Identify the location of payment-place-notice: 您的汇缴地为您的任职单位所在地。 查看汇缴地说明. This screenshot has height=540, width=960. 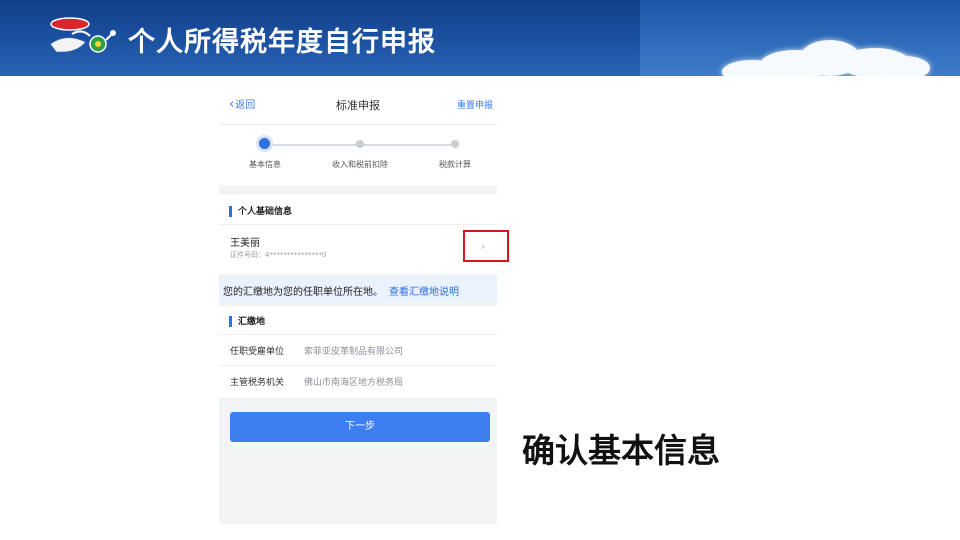
(358, 289).